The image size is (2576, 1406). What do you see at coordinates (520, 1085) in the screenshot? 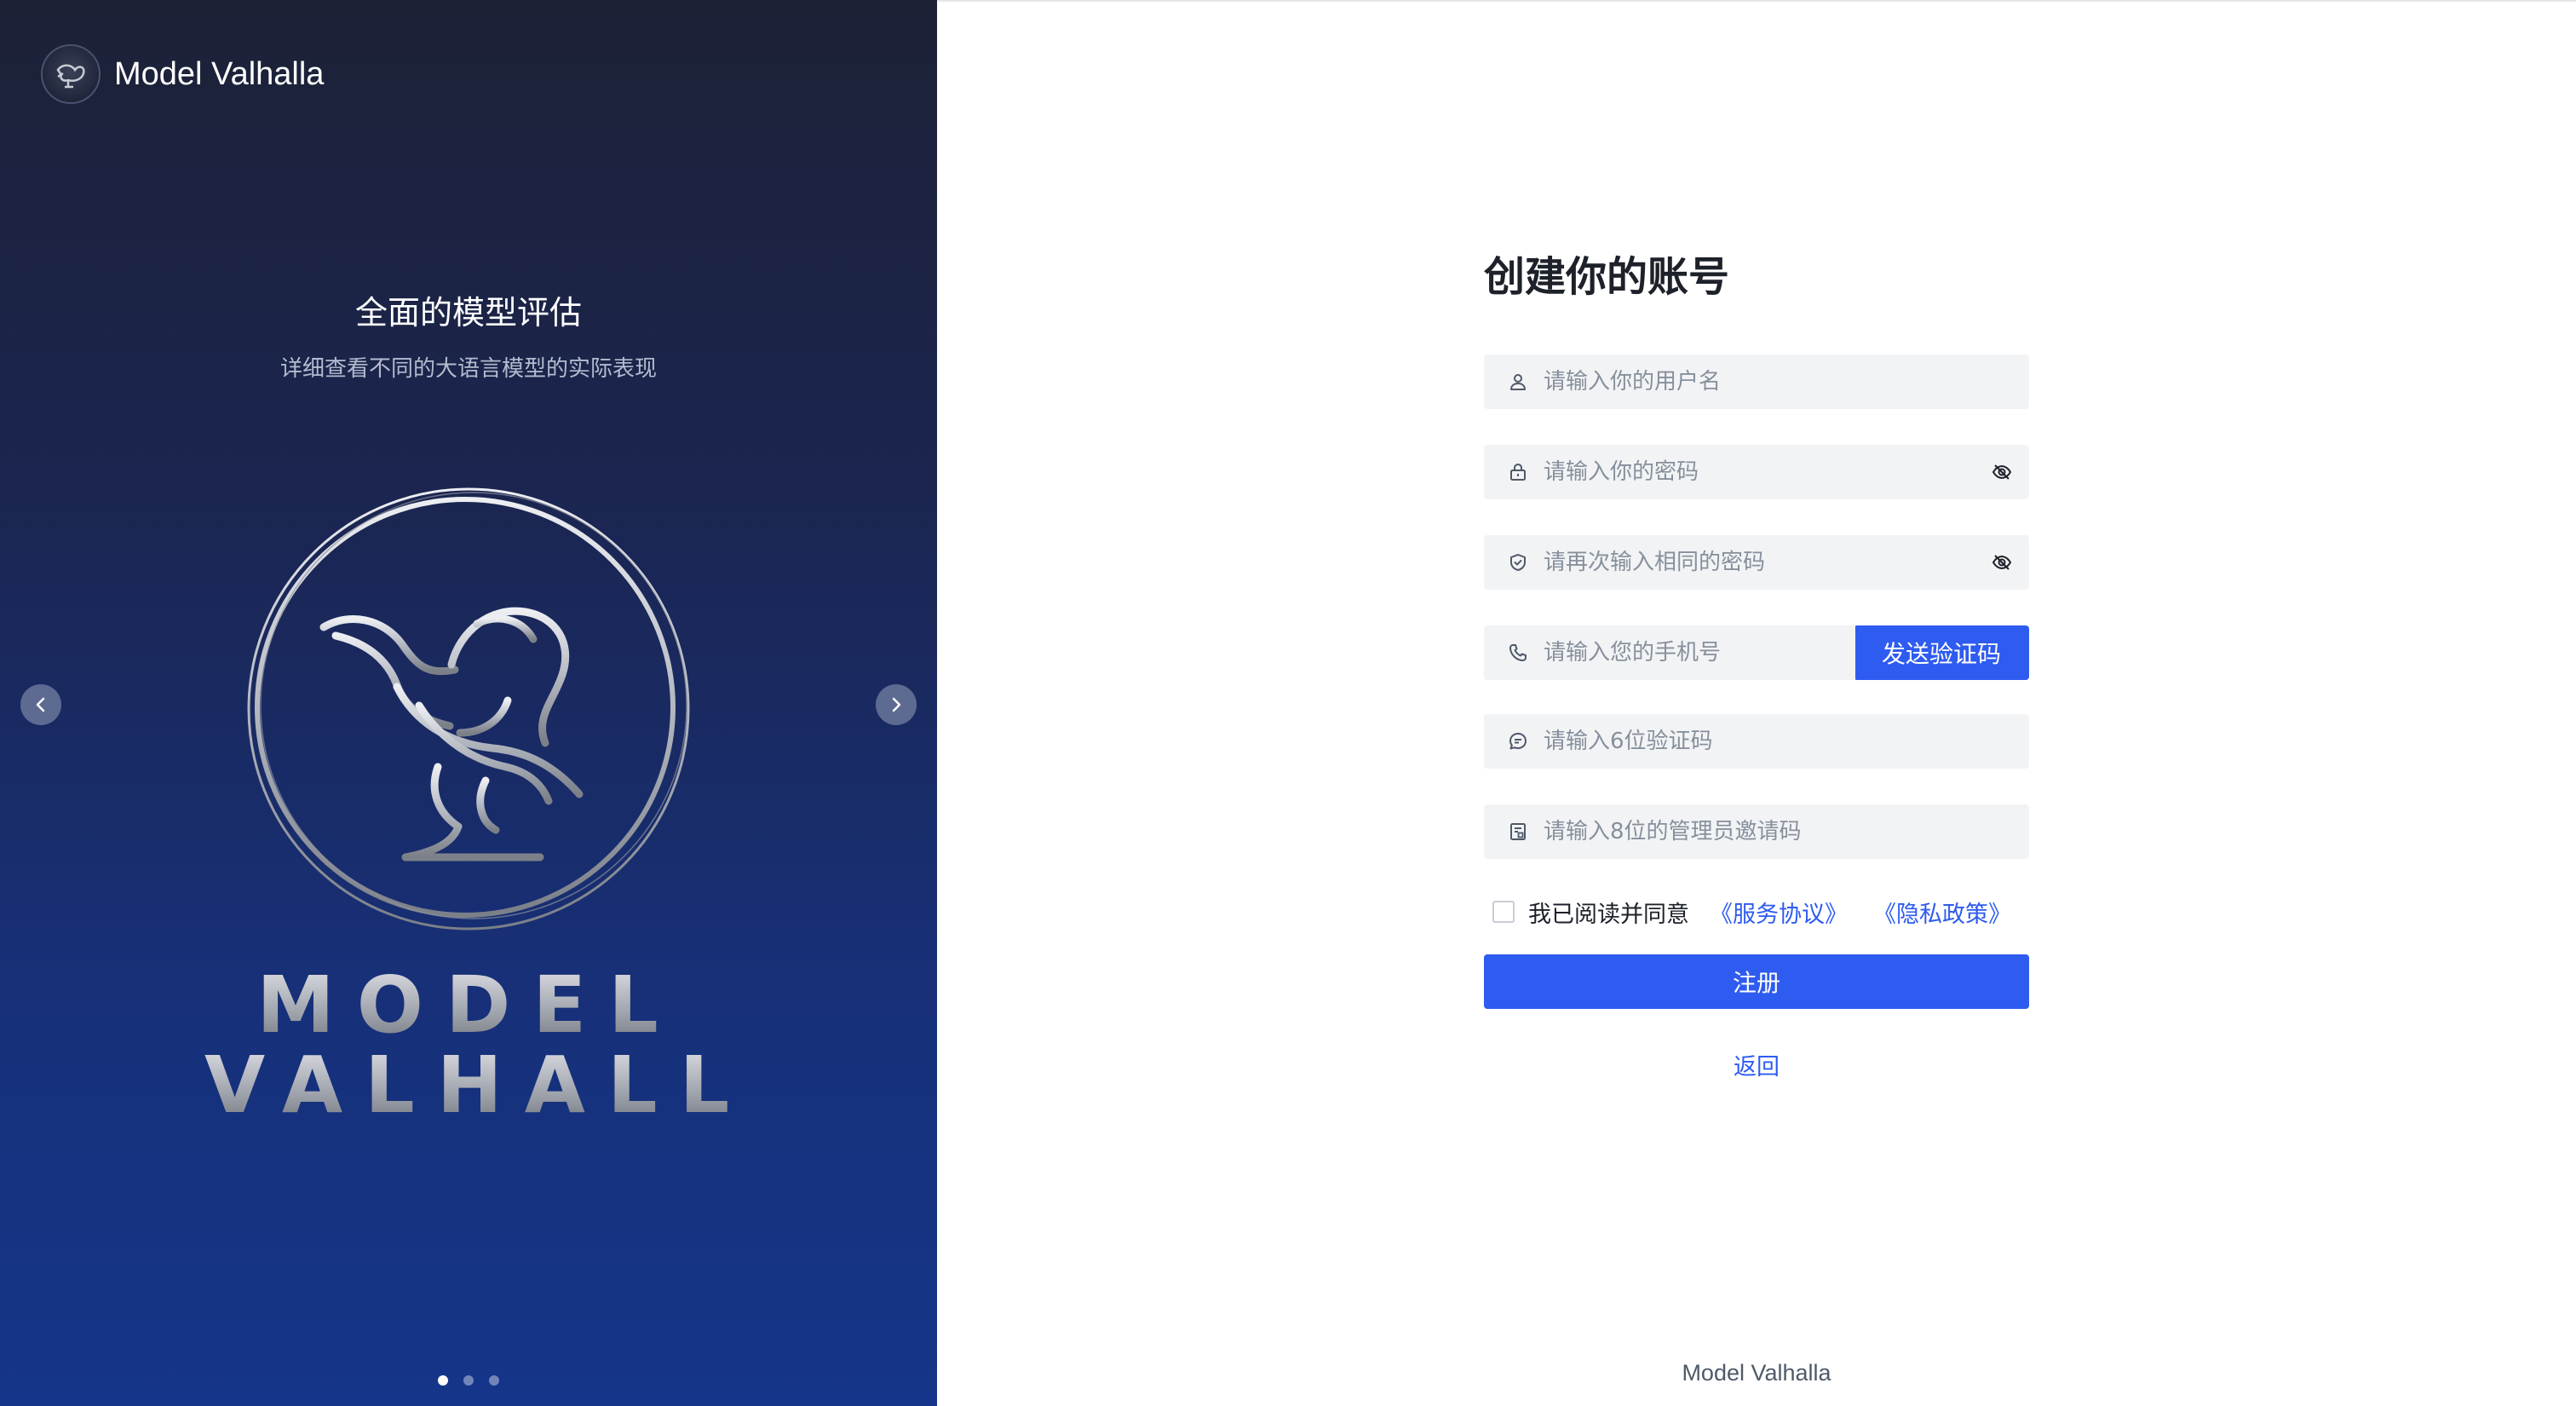
I see `hero-word-valhalla: VALHALLA` at bounding box center [520, 1085].